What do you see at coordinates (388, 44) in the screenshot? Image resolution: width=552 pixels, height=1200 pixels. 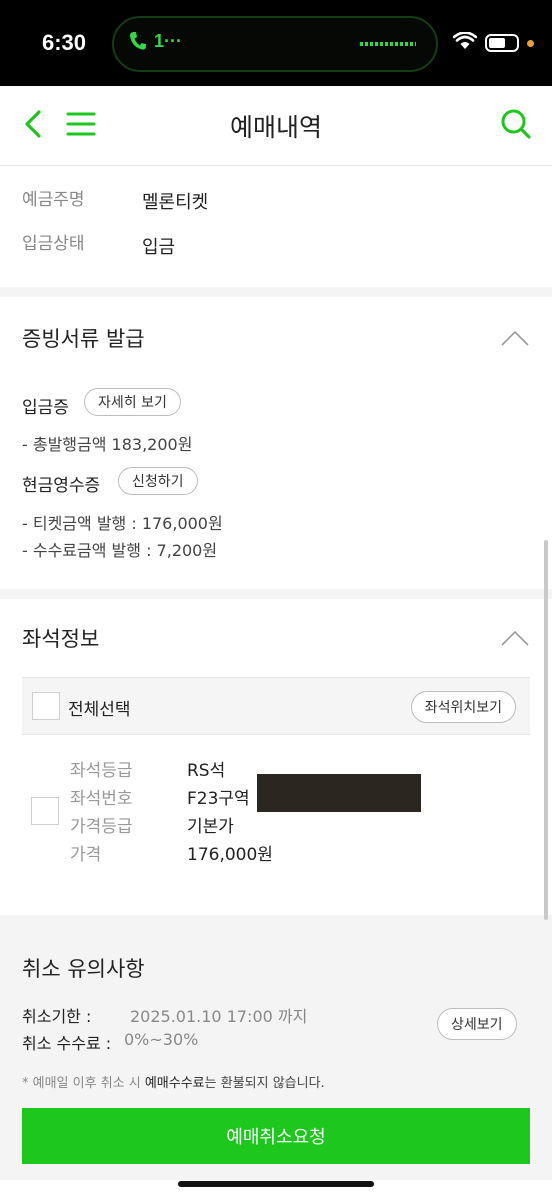 I see `audio-wave-icon` at bounding box center [388, 44].